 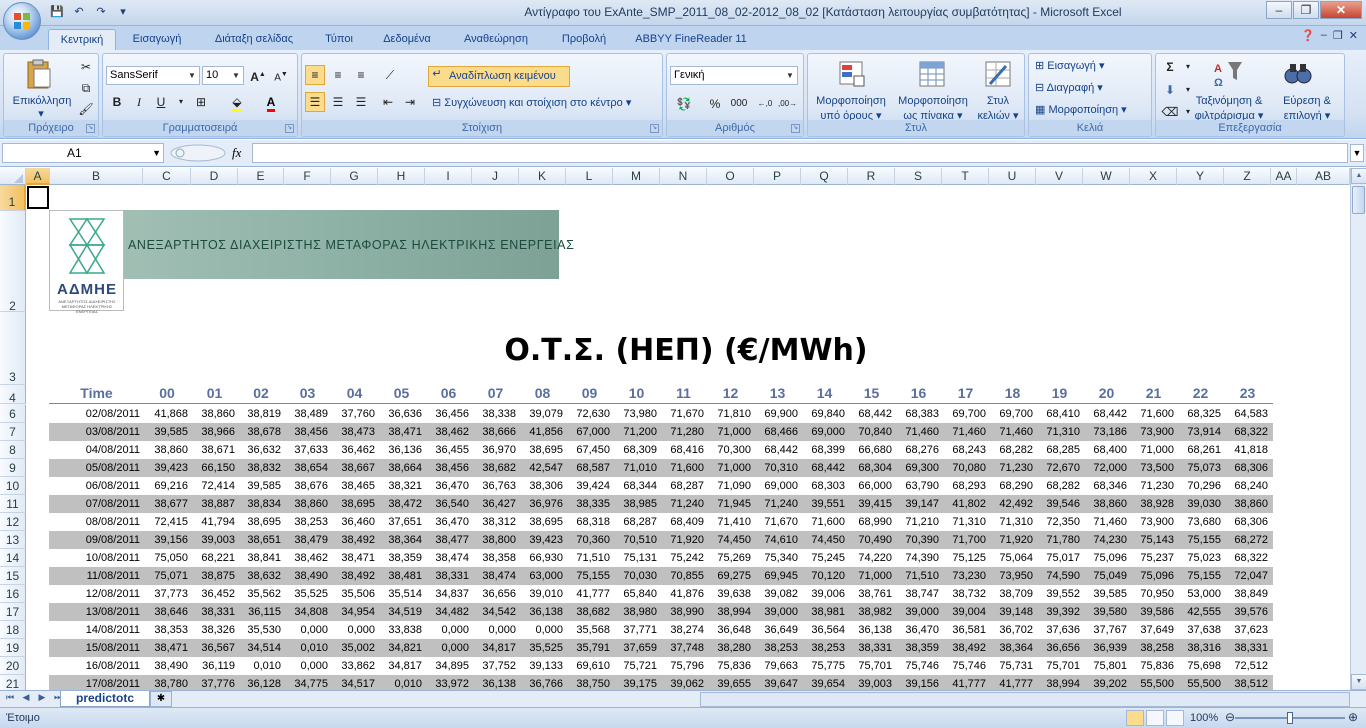 I want to click on price-cell: 38,490, so click(x=306, y=576).